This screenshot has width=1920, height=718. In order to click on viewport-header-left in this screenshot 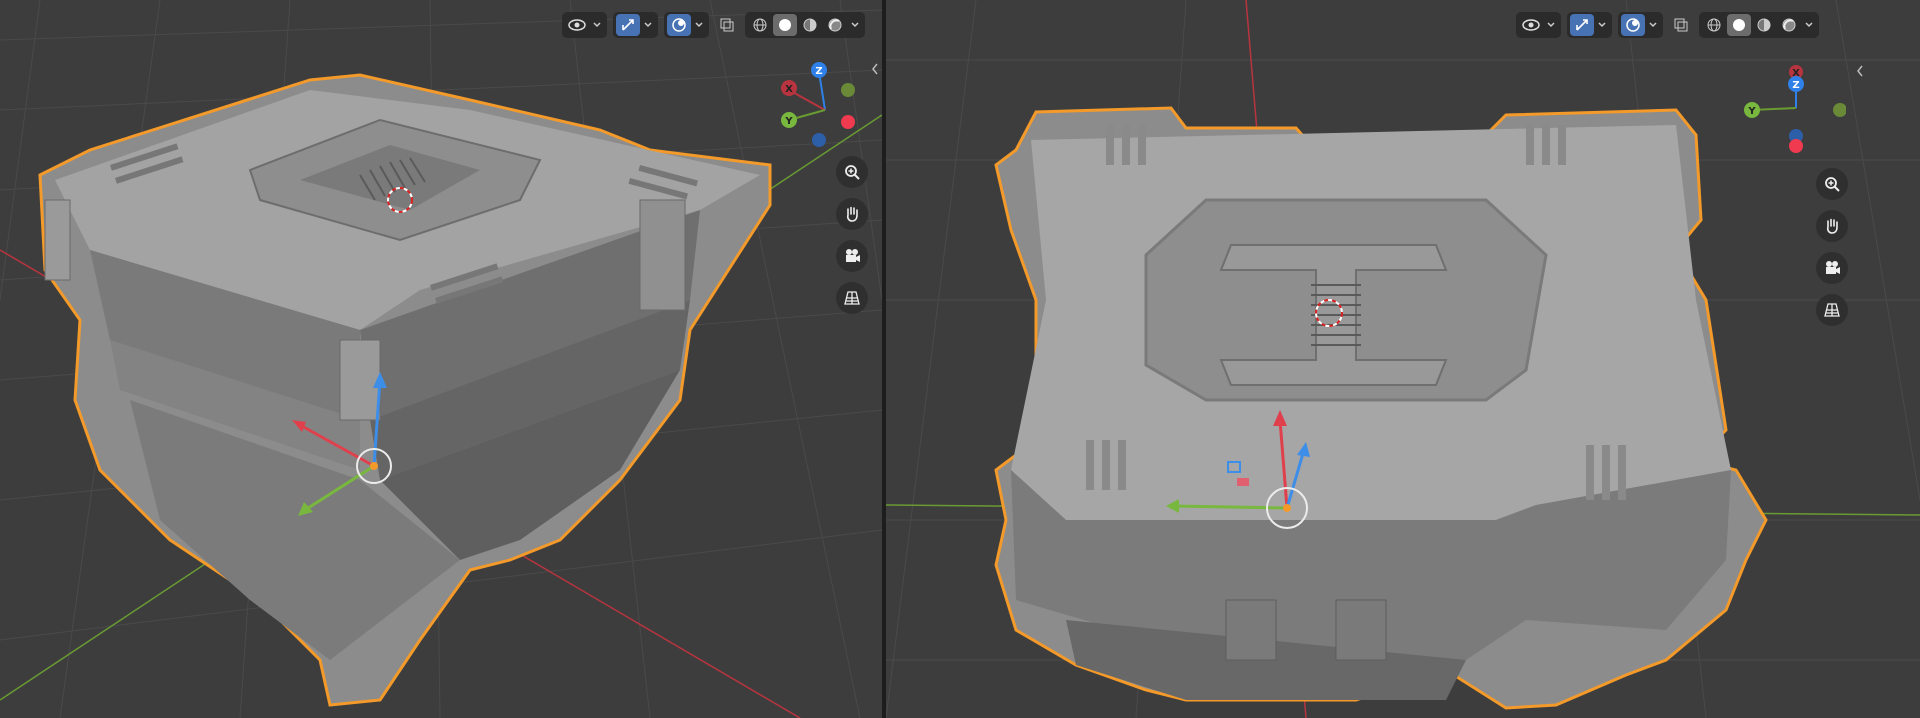, I will do `click(713, 25)`.